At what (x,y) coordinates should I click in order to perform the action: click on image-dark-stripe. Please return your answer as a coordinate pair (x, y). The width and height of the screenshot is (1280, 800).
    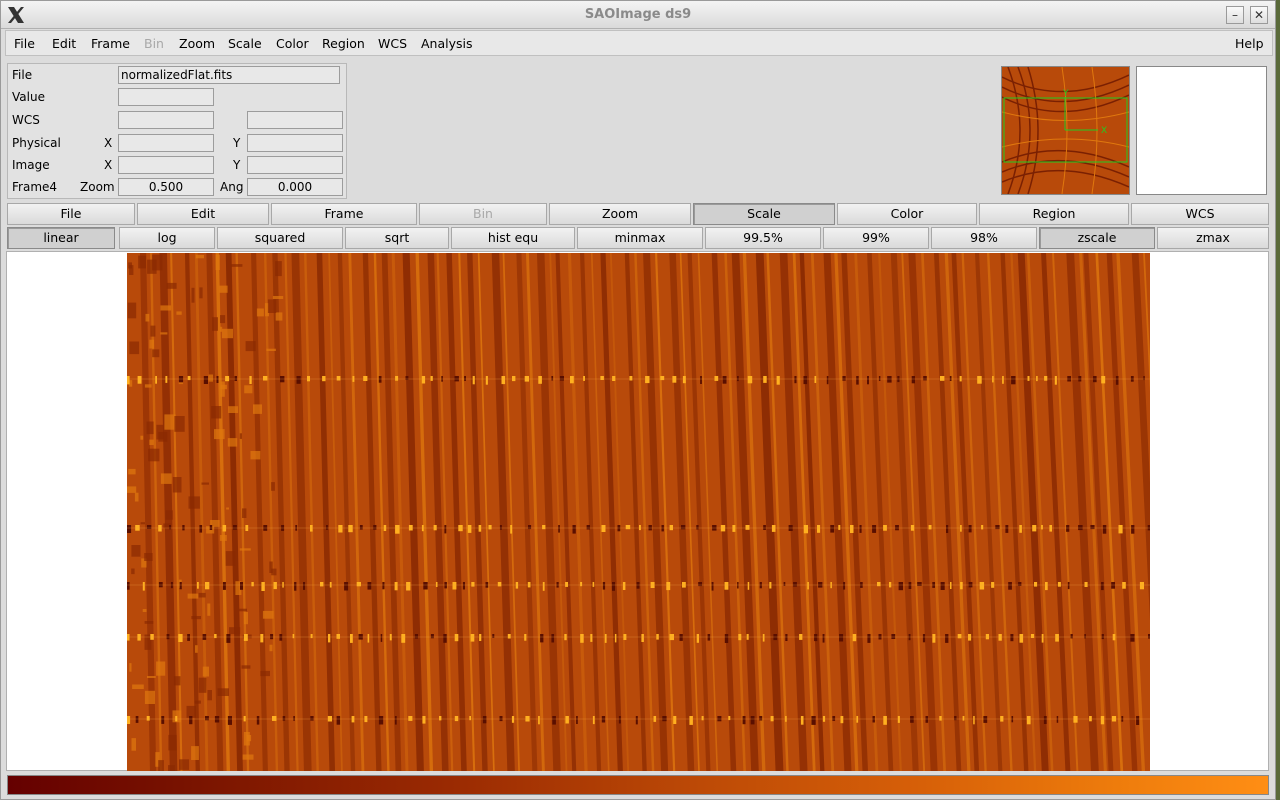
    Looking at the image, I should click on (259, 512).